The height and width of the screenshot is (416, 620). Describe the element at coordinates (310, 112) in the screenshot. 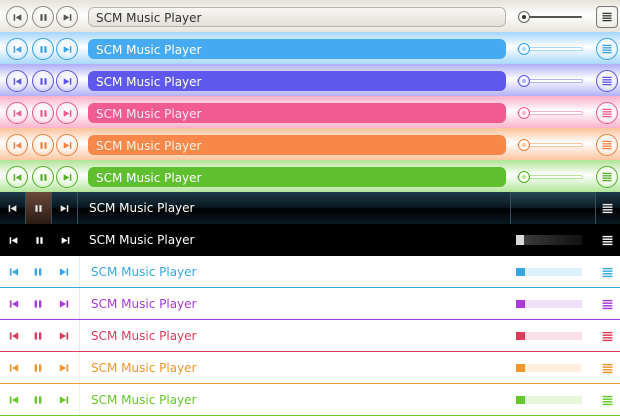

I see `player-pink: SCM Music Player` at that location.